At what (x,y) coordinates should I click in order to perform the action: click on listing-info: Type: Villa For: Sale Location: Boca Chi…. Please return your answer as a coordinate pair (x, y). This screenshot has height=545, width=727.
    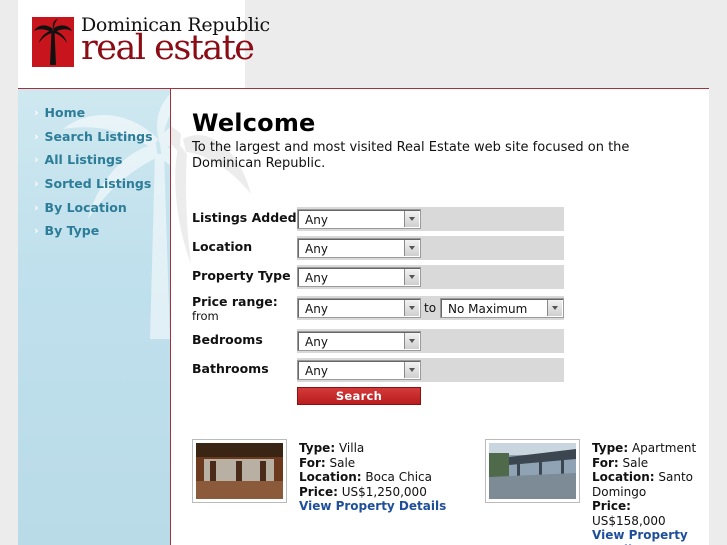
    Looking at the image, I should click on (379, 477).